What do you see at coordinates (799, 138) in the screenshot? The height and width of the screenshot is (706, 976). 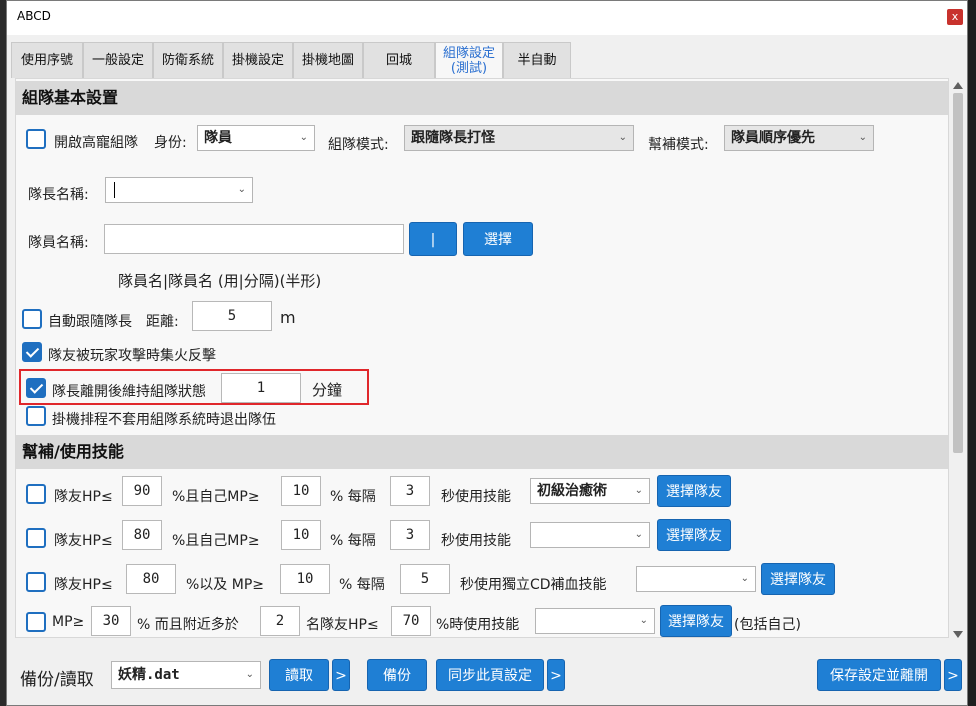 I see `heal-mode-select: 隊員順序優先 ⌄` at bounding box center [799, 138].